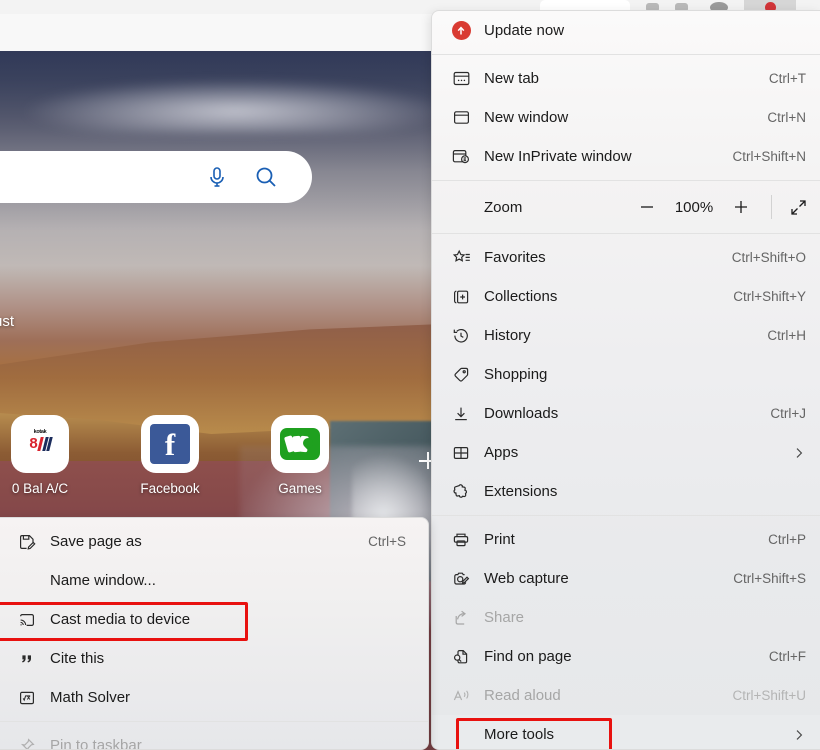 Image resolution: width=820 pixels, height=750 pixels. I want to click on facebook-icon: f, so click(170, 444).